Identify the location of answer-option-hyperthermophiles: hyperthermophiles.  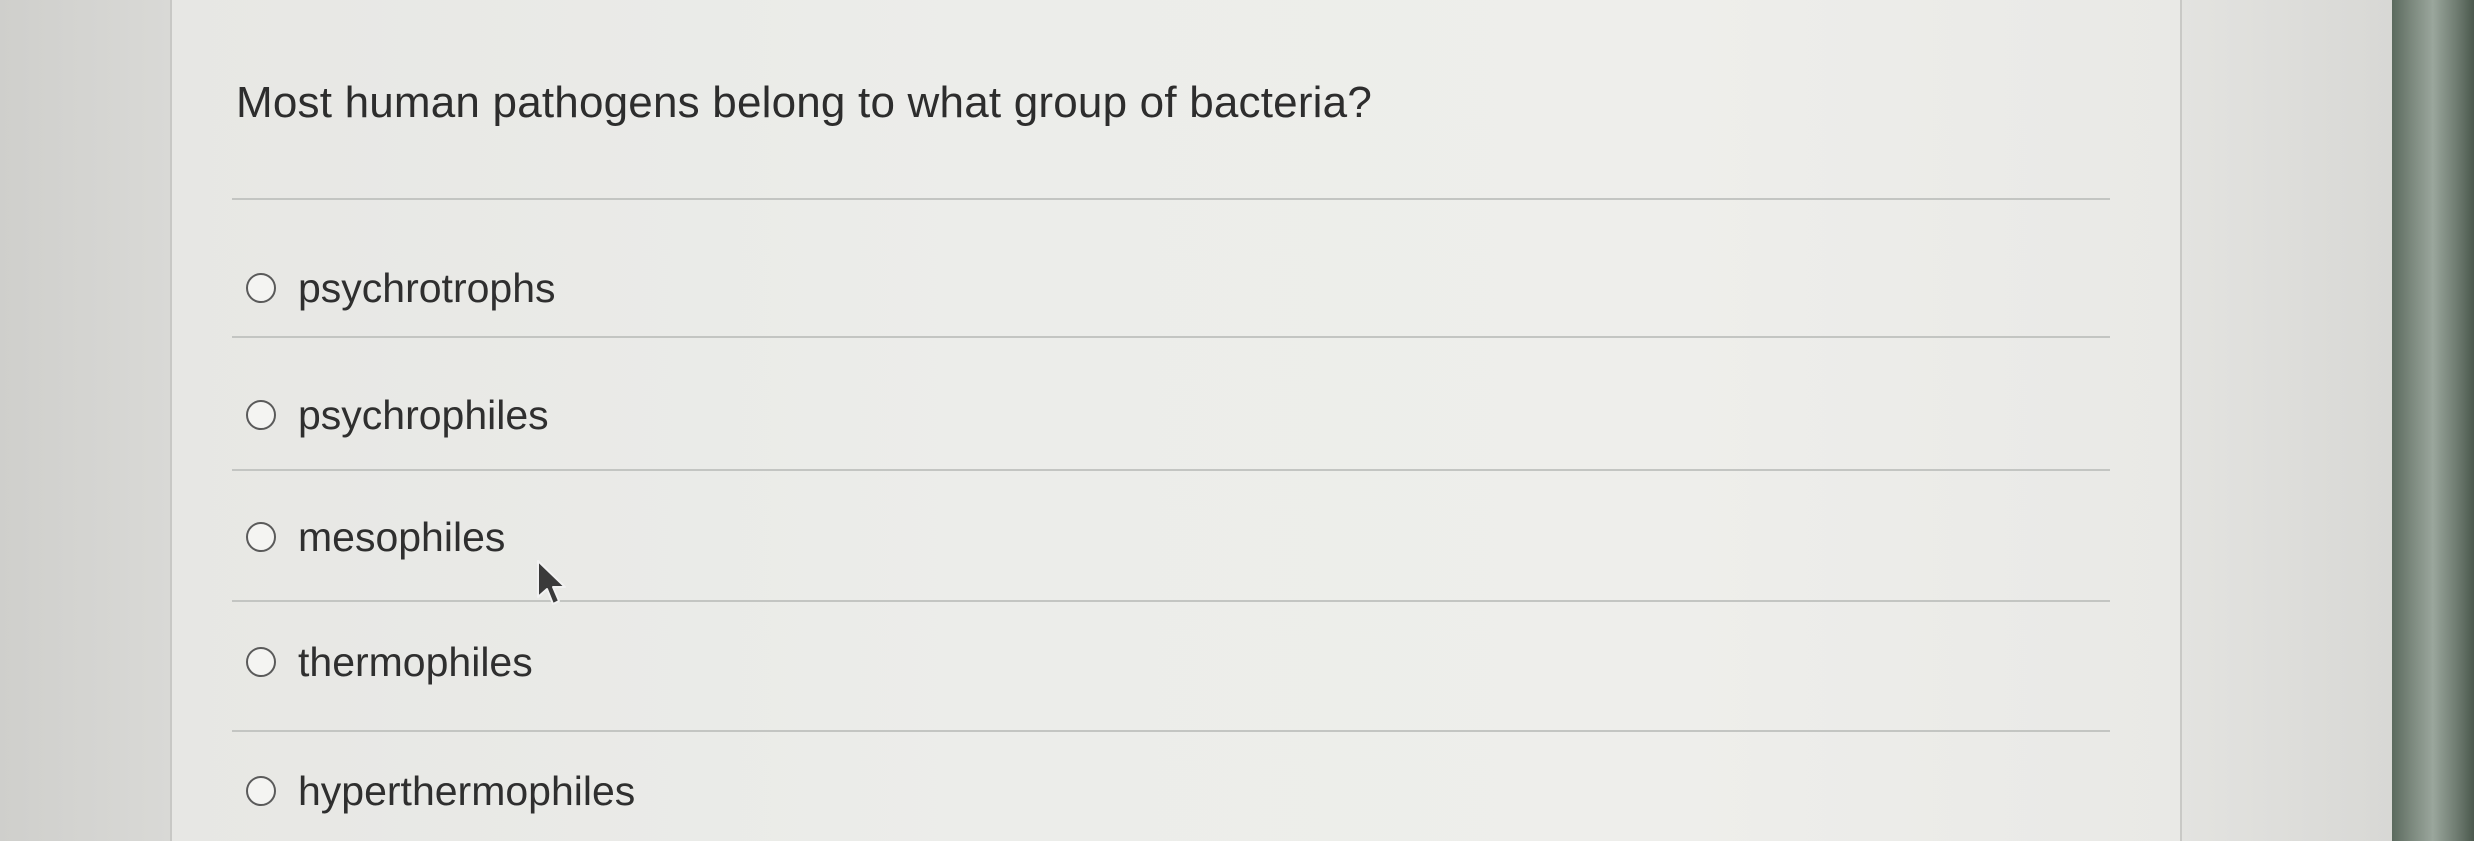
(441, 790).